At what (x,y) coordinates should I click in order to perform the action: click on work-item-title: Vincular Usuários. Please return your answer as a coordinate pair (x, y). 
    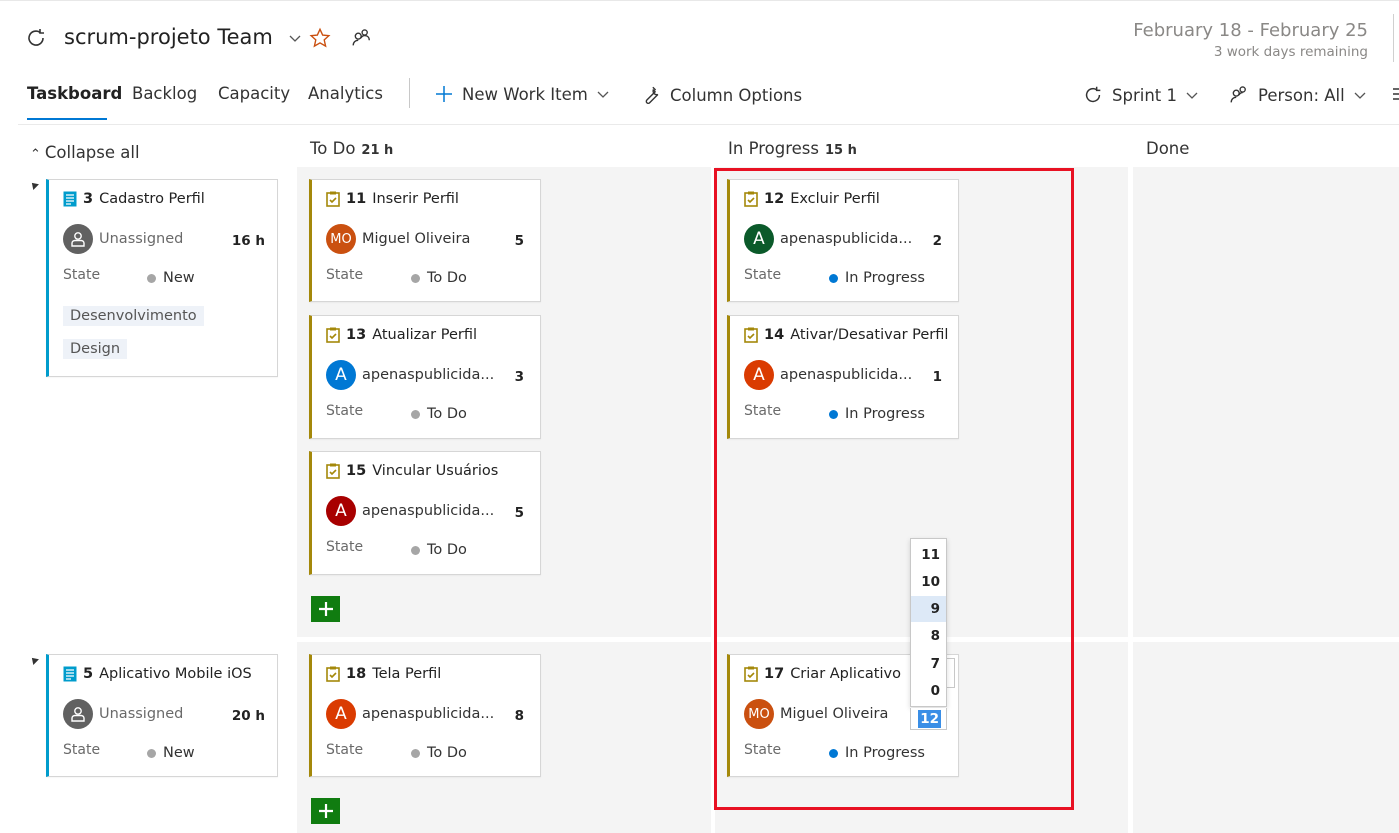
    Looking at the image, I should click on (435, 471).